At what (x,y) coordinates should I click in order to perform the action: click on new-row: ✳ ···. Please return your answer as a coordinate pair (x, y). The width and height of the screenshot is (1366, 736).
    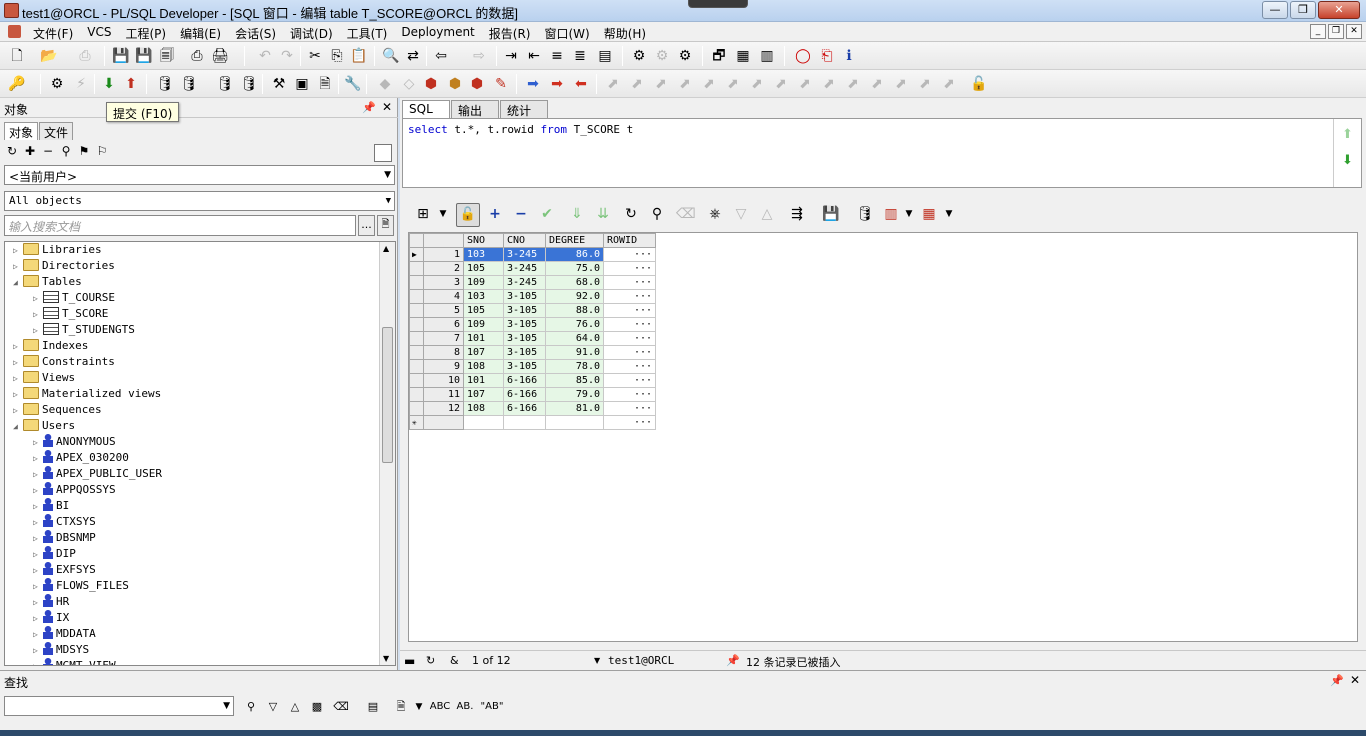
    Looking at the image, I should click on (532, 422).